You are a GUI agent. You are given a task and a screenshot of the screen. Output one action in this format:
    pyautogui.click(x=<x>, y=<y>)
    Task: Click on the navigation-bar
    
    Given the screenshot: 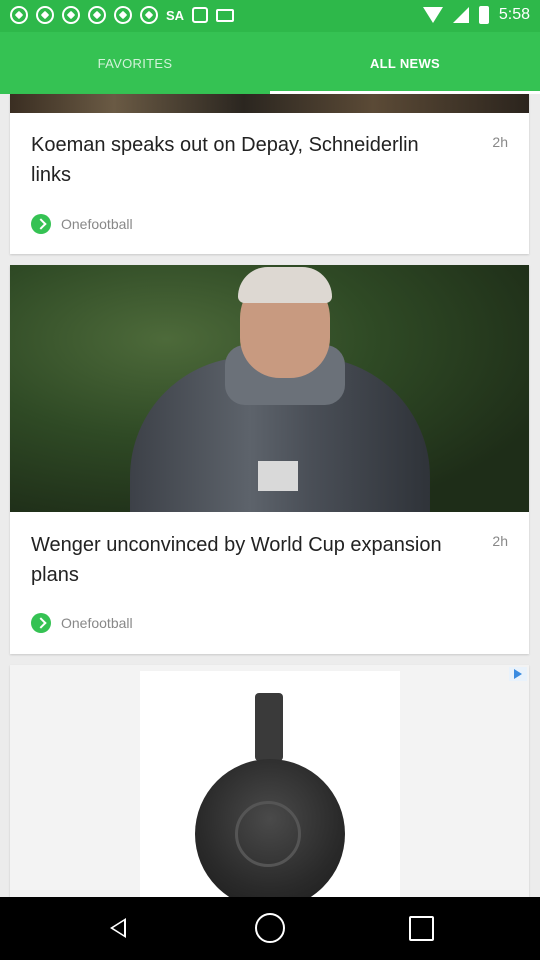 What is the action you would take?
    pyautogui.click(x=270, y=928)
    